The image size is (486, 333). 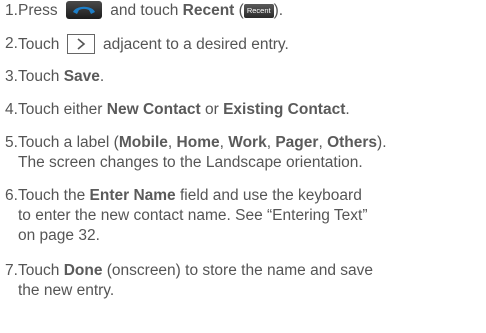 I want to click on step-number: 7., so click(x=11, y=270).